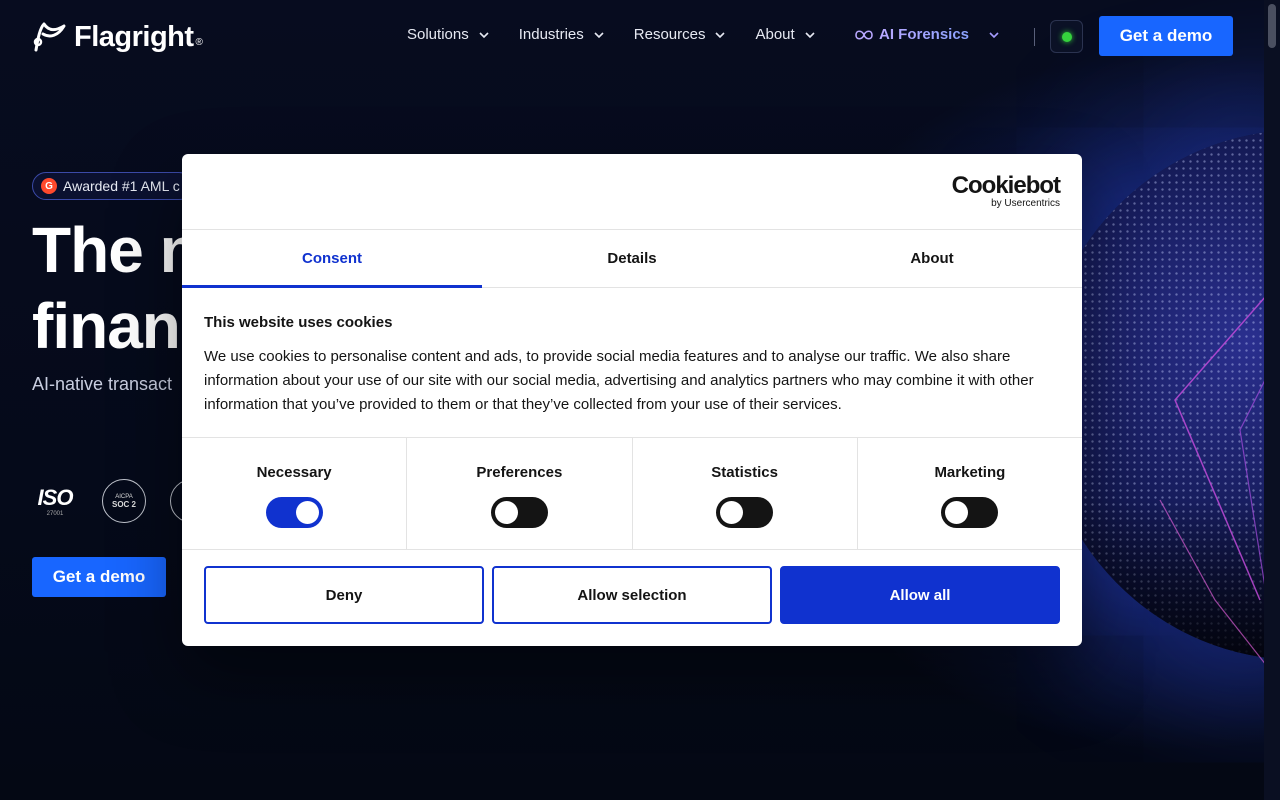 This screenshot has width=1280, height=800. What do you see at coordinates (1272, 400) in the screenshot?
I see `page-scrollbar` at bounding box center [1272, 400].